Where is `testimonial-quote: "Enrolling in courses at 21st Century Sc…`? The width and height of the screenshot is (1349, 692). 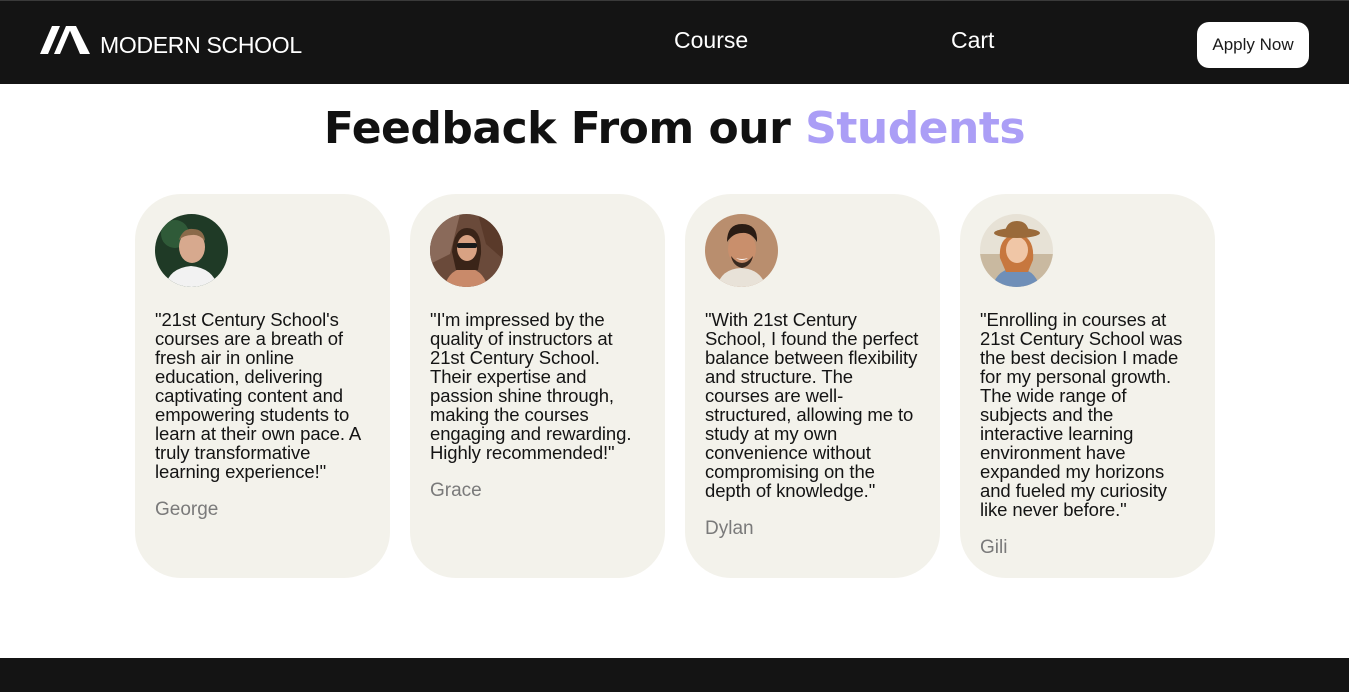 testimonial-quote: "Enrolling in courses at 21st Century Sc… is located at coordinates (1081, 414).